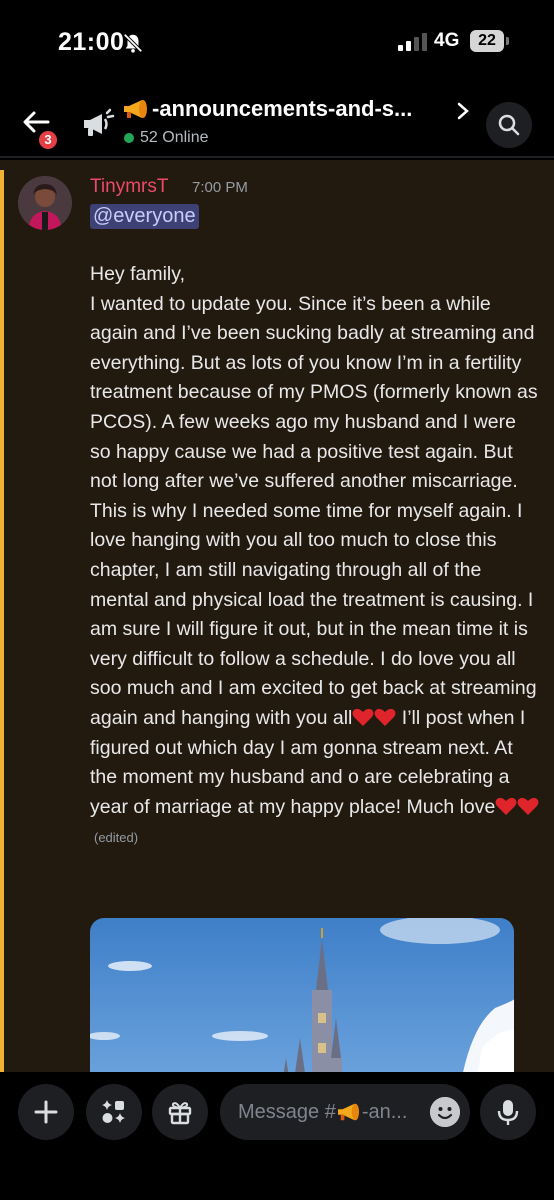 The width and height of the screenshot is (554, 1200). I want to click on castle-photo, so click(302, 995).